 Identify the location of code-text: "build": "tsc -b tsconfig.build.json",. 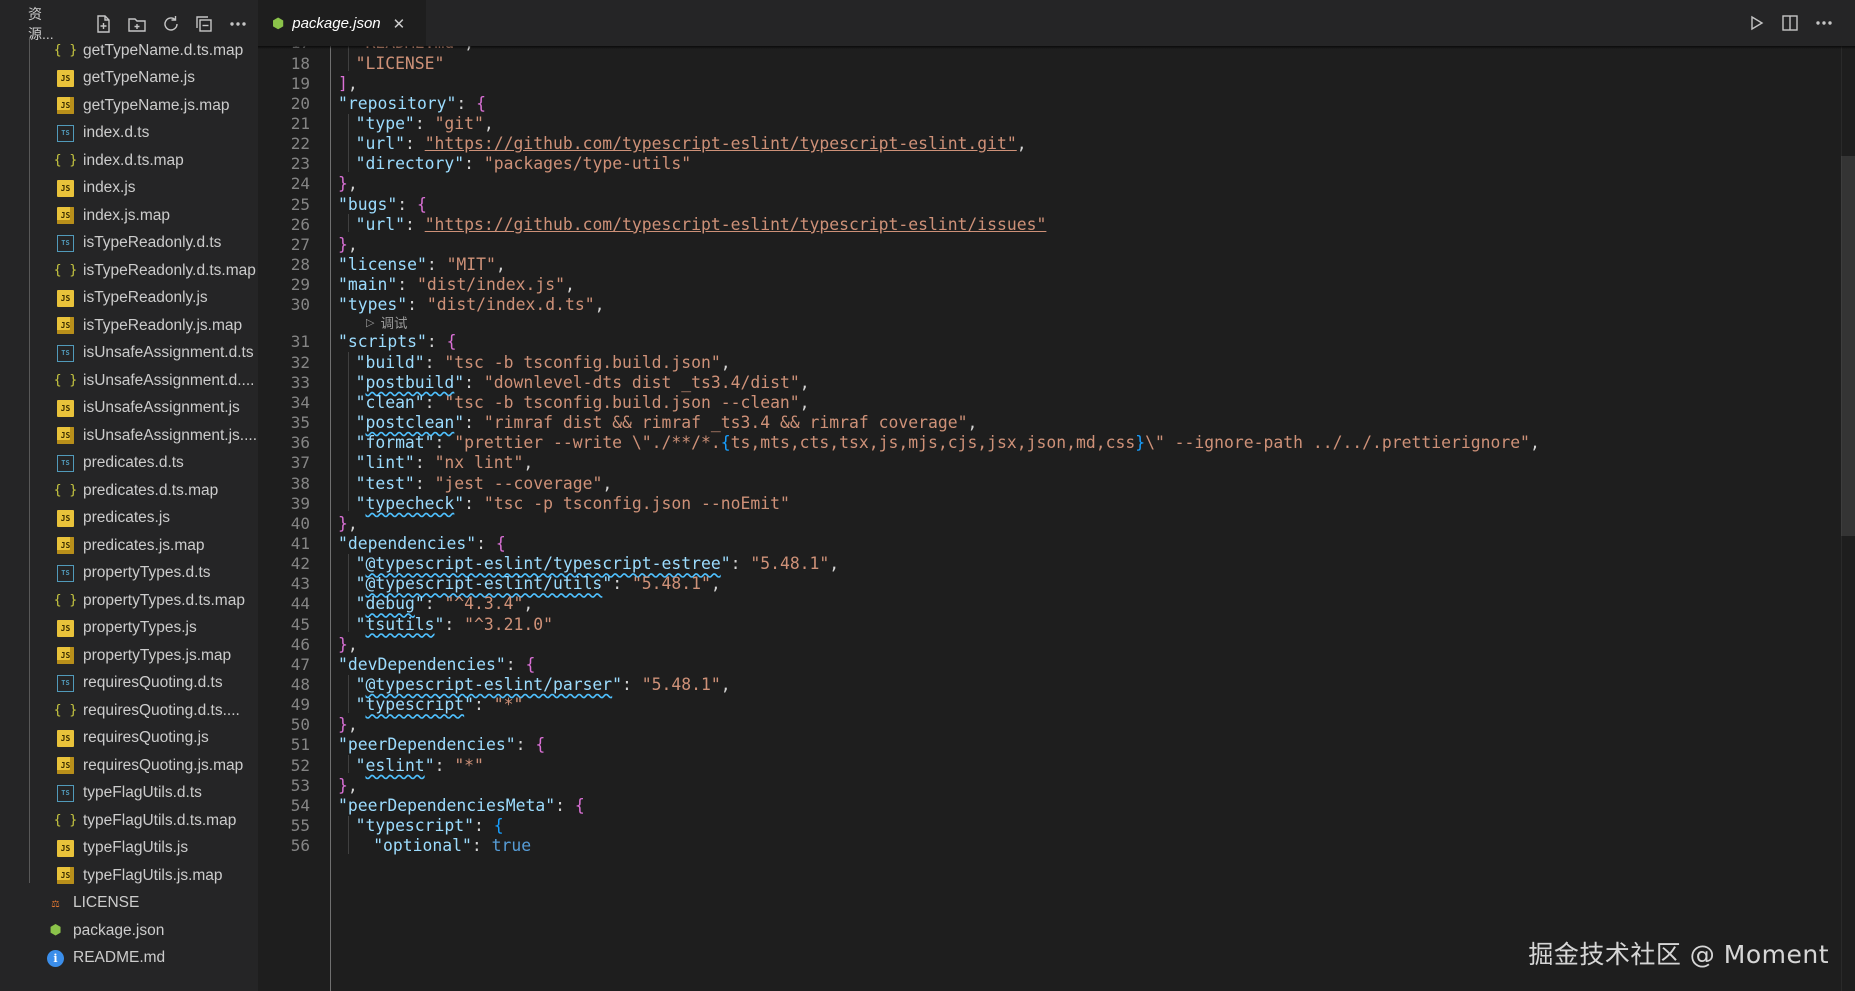
(543, 362).